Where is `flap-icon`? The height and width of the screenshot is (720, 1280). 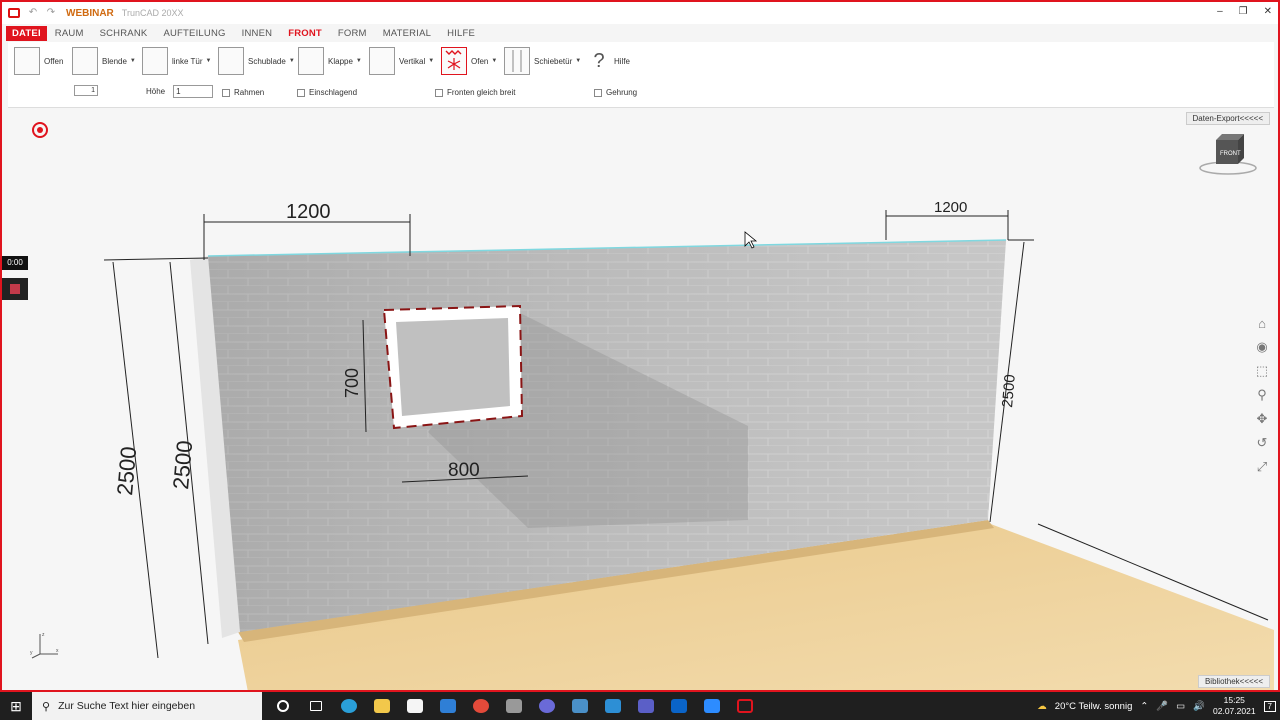
flap-icon is located at coordinates (311, 61).